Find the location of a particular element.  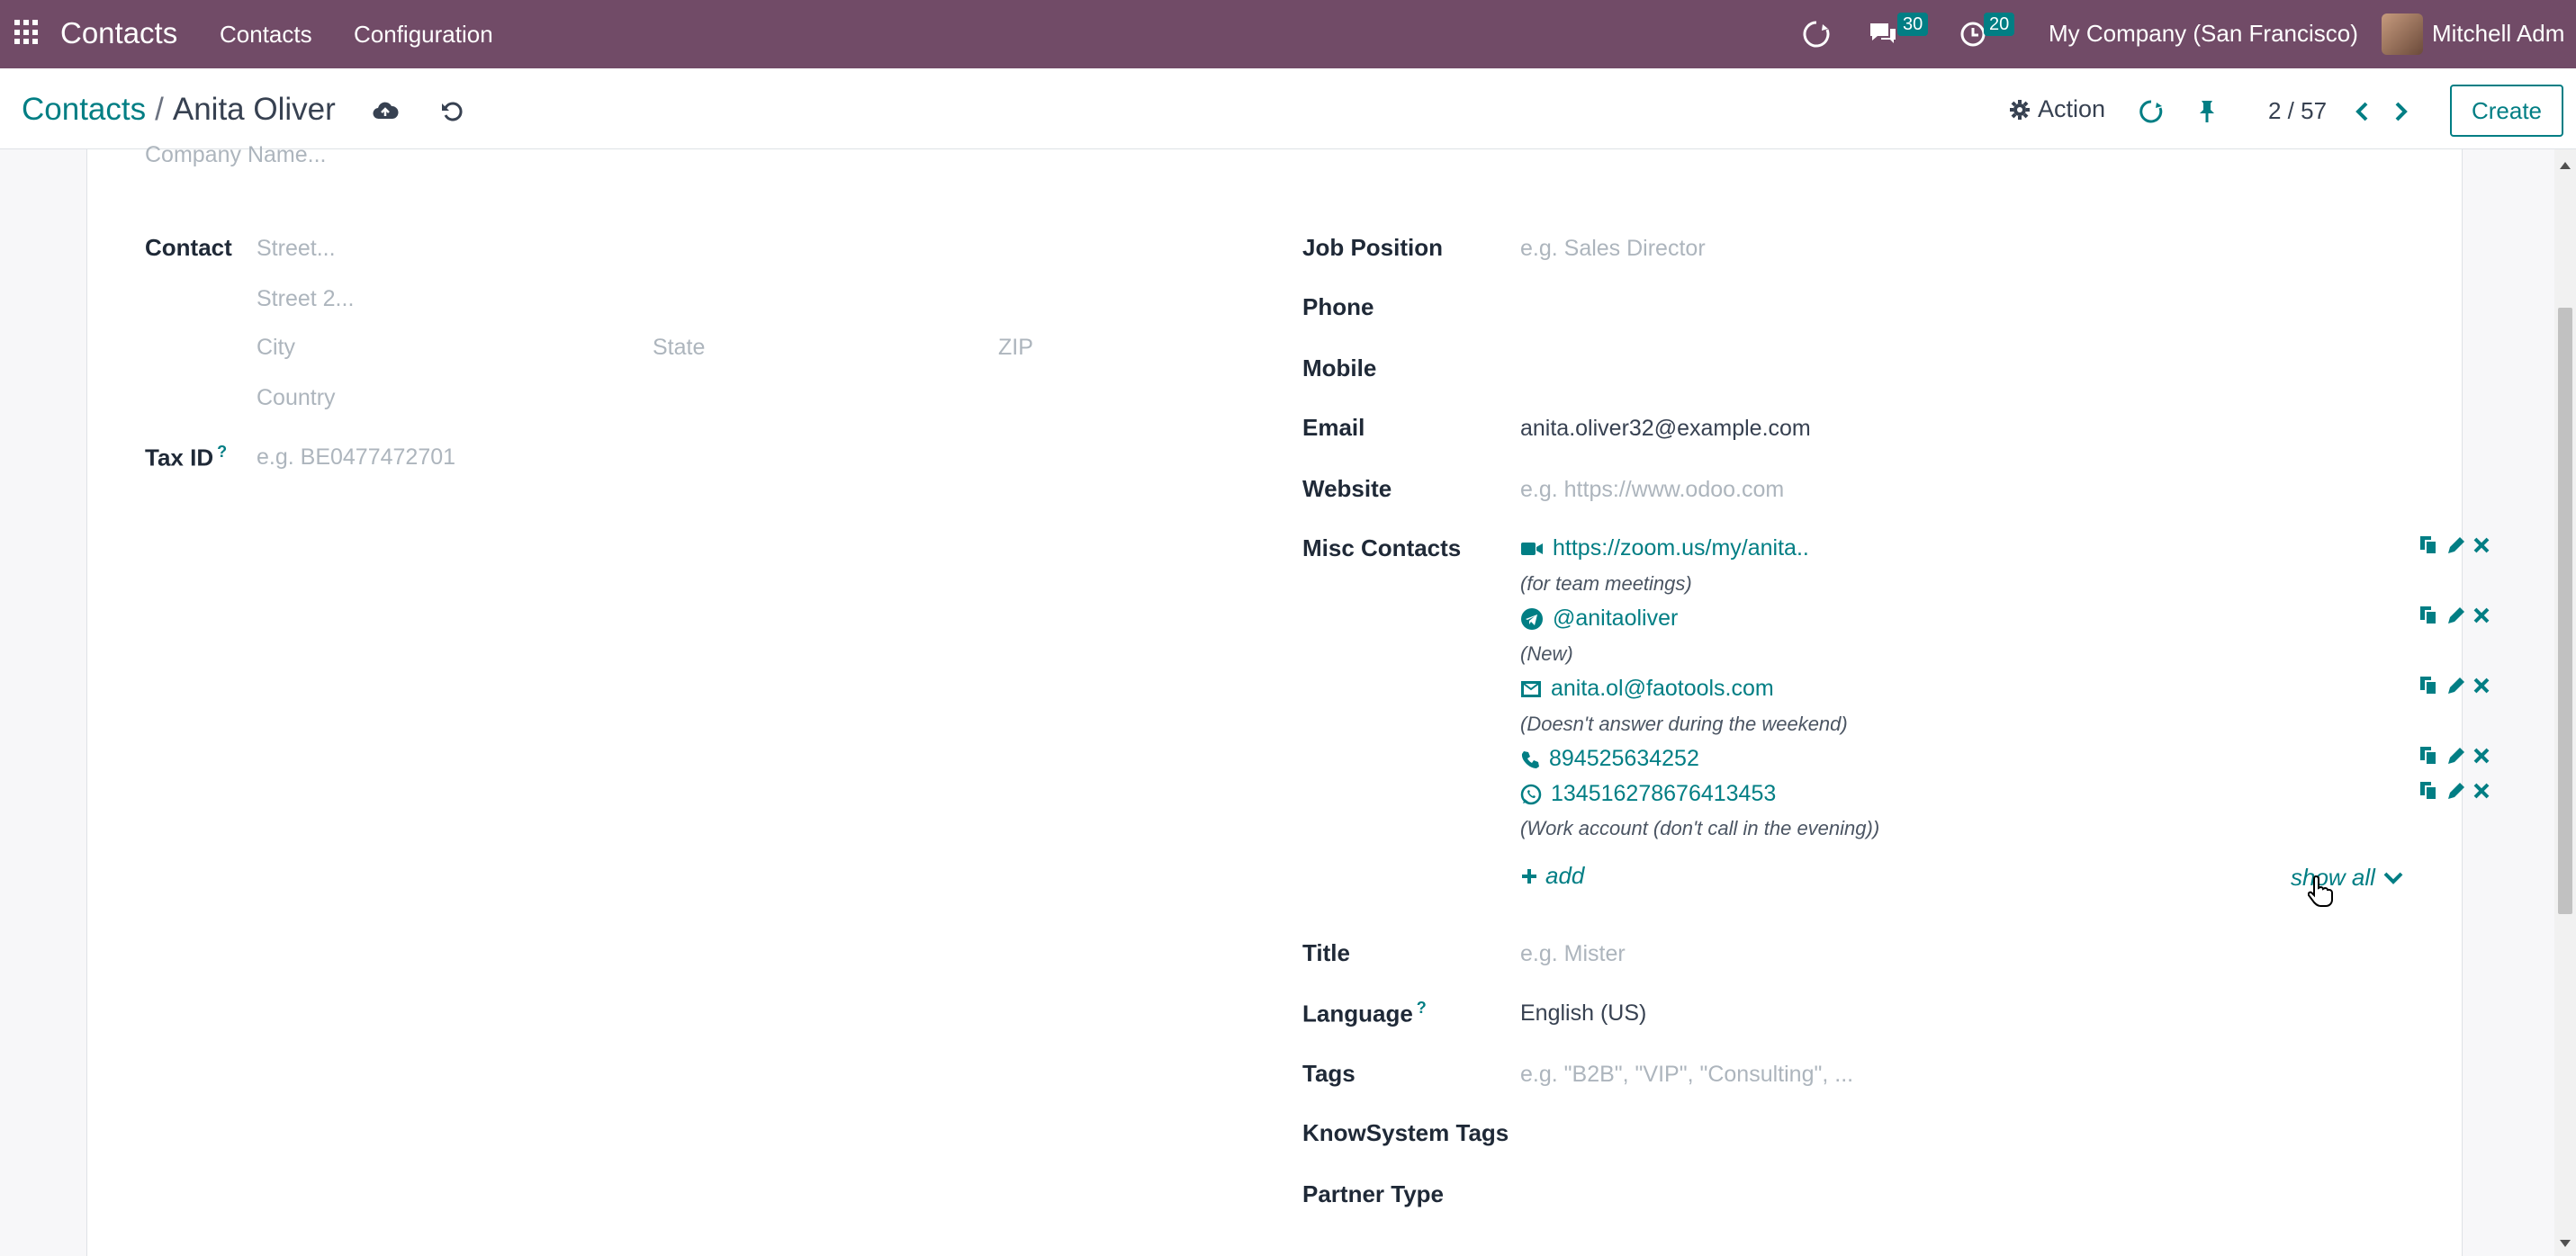

knowsystem-tags-label: KnowSystem Tags is located at coordinates (1405, 1132).